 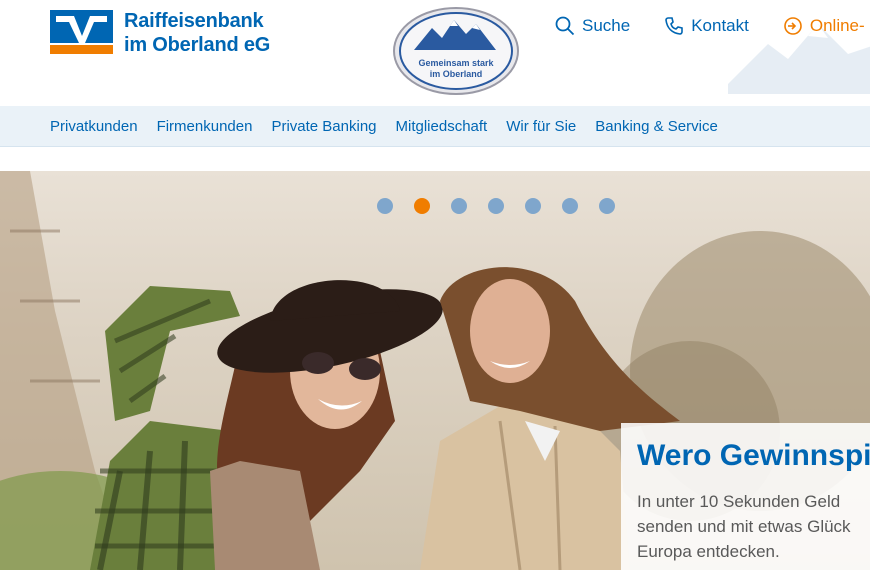 I want to click on seal-line2: im Oberland, so click(x=456, y=74).